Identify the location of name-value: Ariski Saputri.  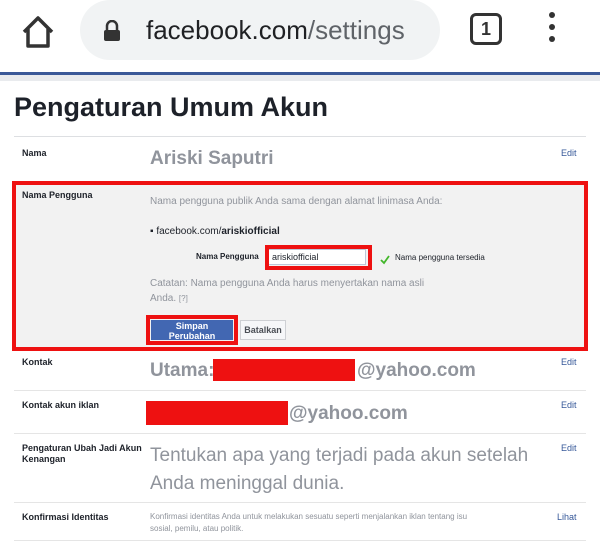
(212, 158).